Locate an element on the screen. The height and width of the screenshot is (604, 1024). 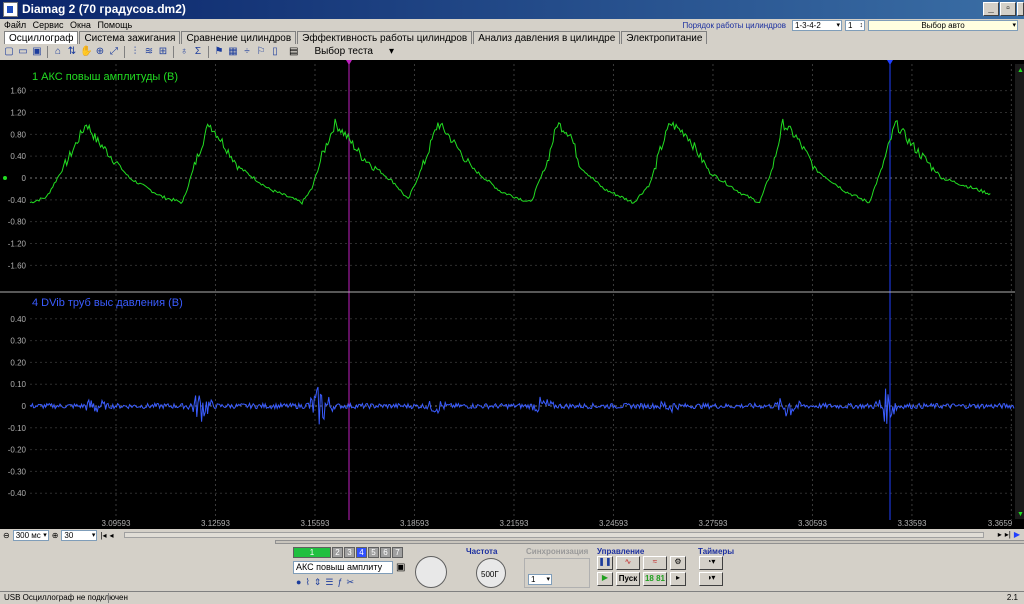
minimize-button: _ is located at coordinates (991, 9).